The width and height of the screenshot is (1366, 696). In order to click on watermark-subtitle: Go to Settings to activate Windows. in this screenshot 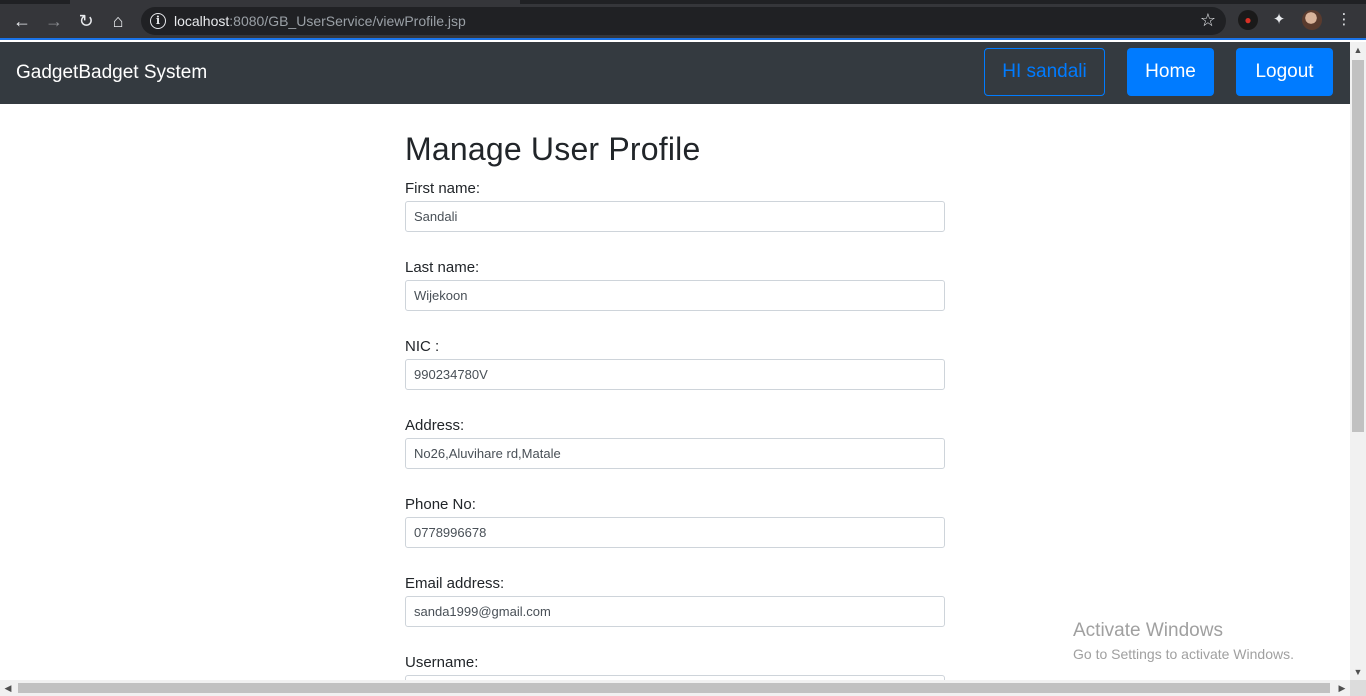, I will do `click(1183, 654)`.